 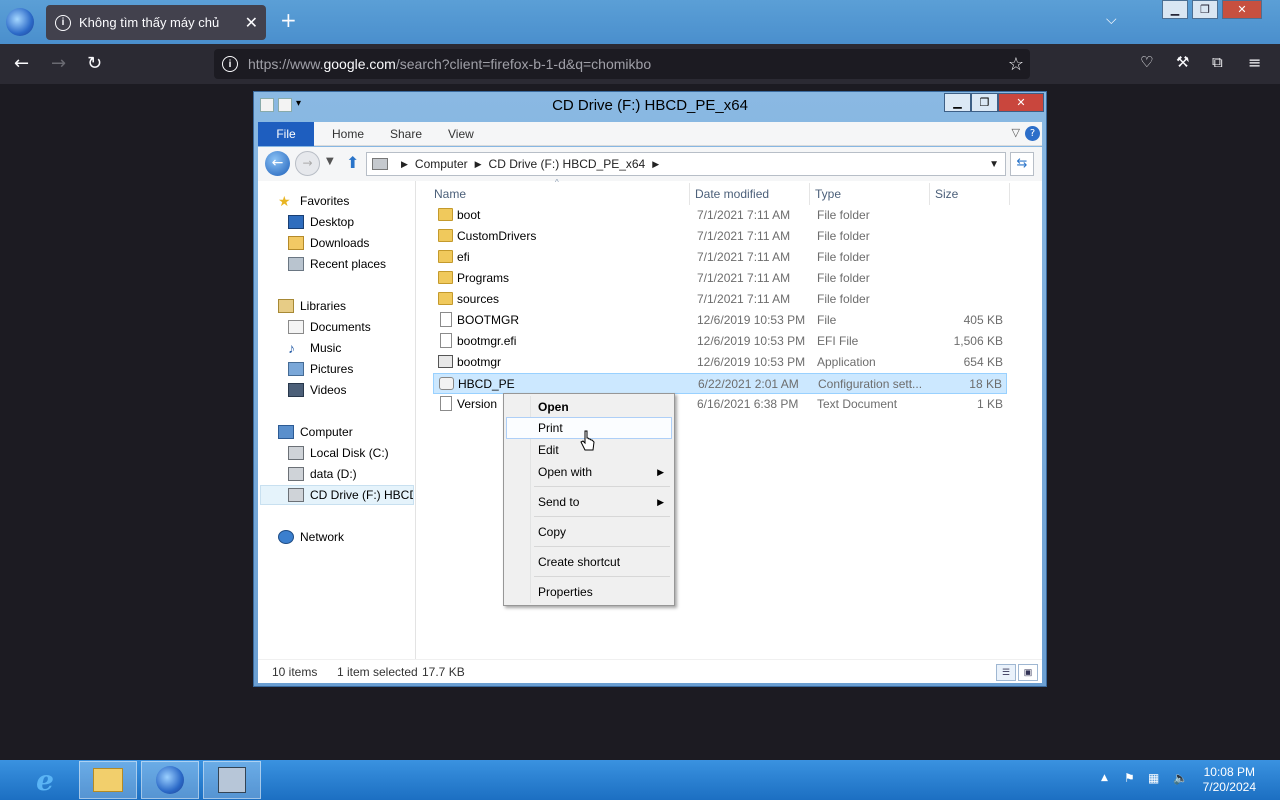 What do you see at coordinates (337, 264) in the screenshot?
I see `nav-recent-places: Recent places` at bounding box center [337, 264].